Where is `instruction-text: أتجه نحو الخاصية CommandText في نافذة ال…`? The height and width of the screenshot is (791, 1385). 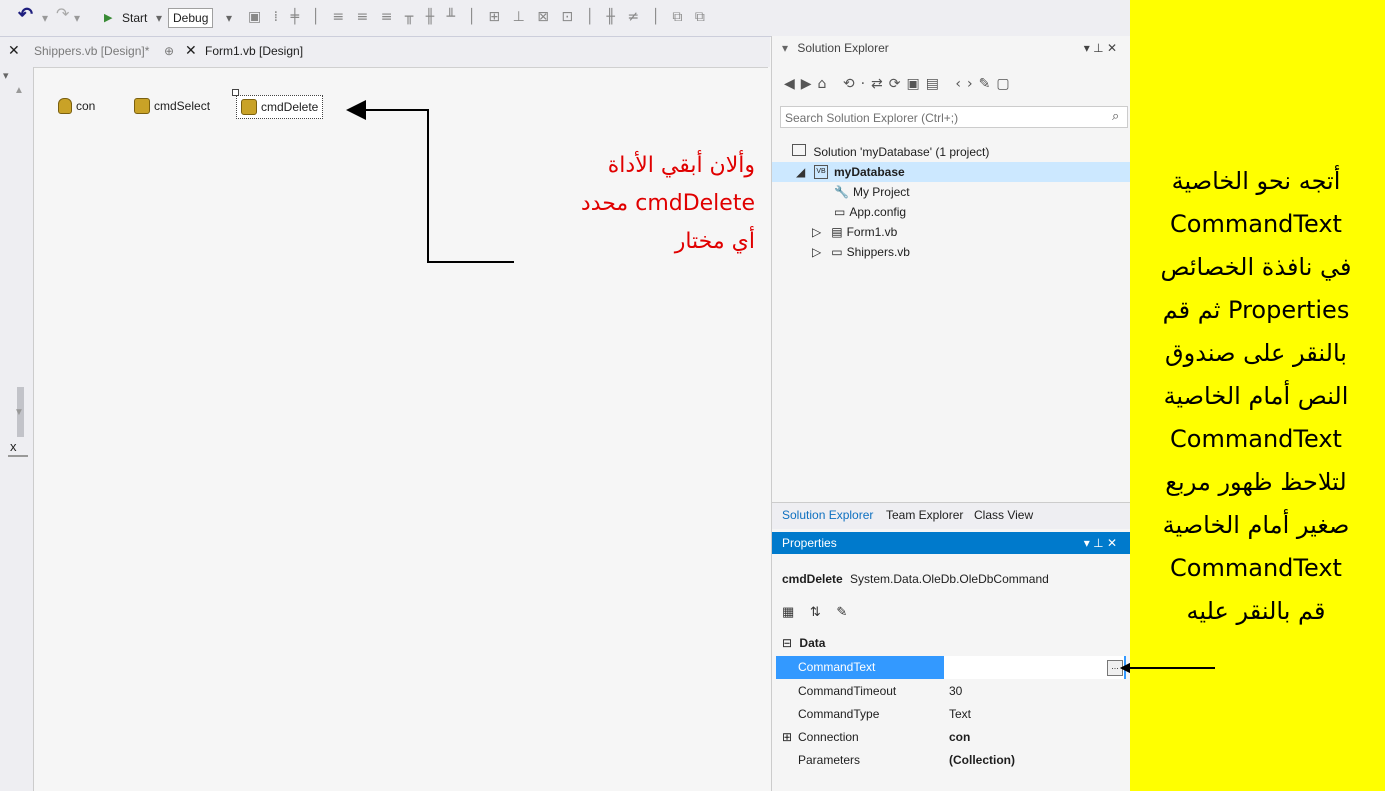
instruction-text: أتجه نحو الخاصية CommandText في نافذة ال… is located at coordinates (1256, 396).